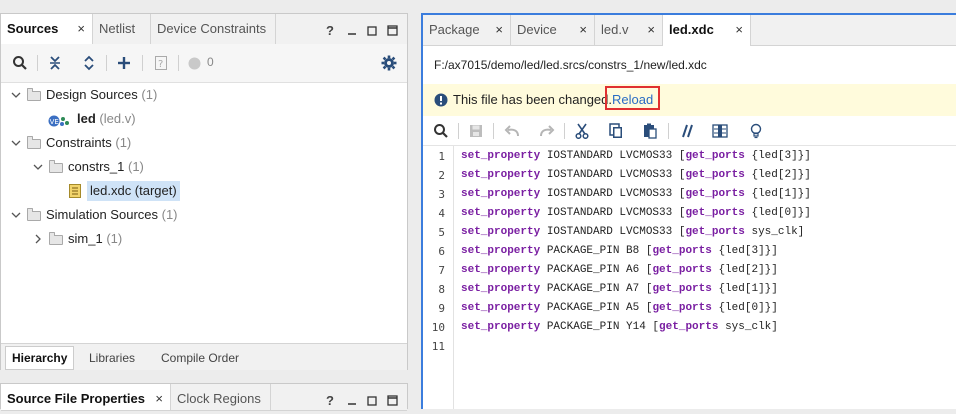 The height and width of the screenshot is (414, 956). What do you see at coordinates (615, 29) in the screenshot?
I see `tab-led-v-label: led.v` at bounding box center [615, 29].